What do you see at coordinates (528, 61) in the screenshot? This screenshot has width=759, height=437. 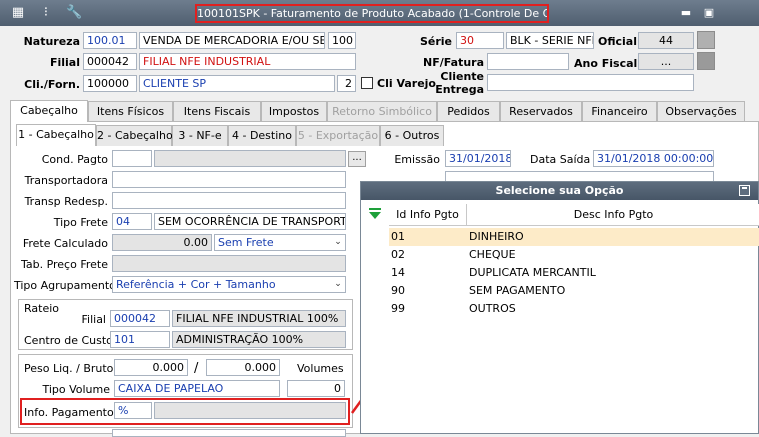 I see `nf-fatura-input` at bounding box center [528, 61].